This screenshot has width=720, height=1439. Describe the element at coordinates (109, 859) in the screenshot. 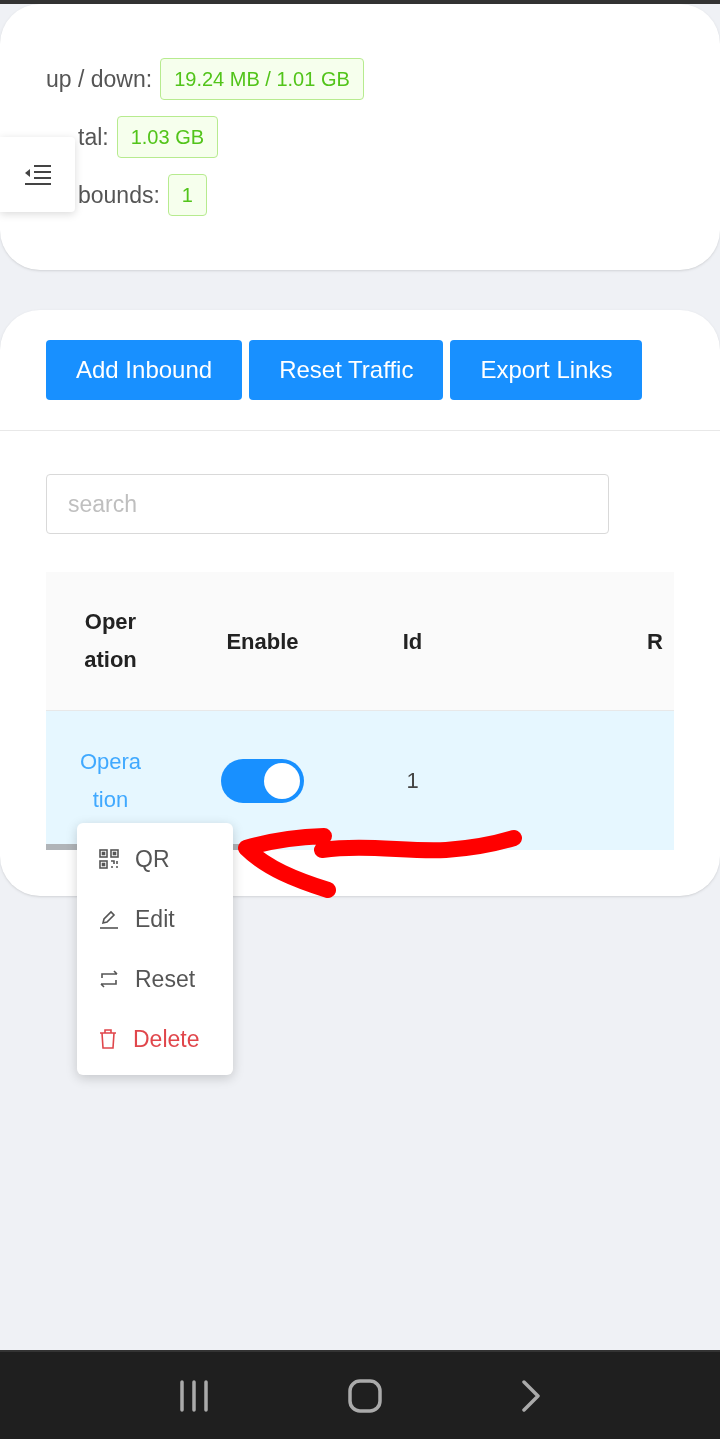

I see `qr-code-icon` at that location.